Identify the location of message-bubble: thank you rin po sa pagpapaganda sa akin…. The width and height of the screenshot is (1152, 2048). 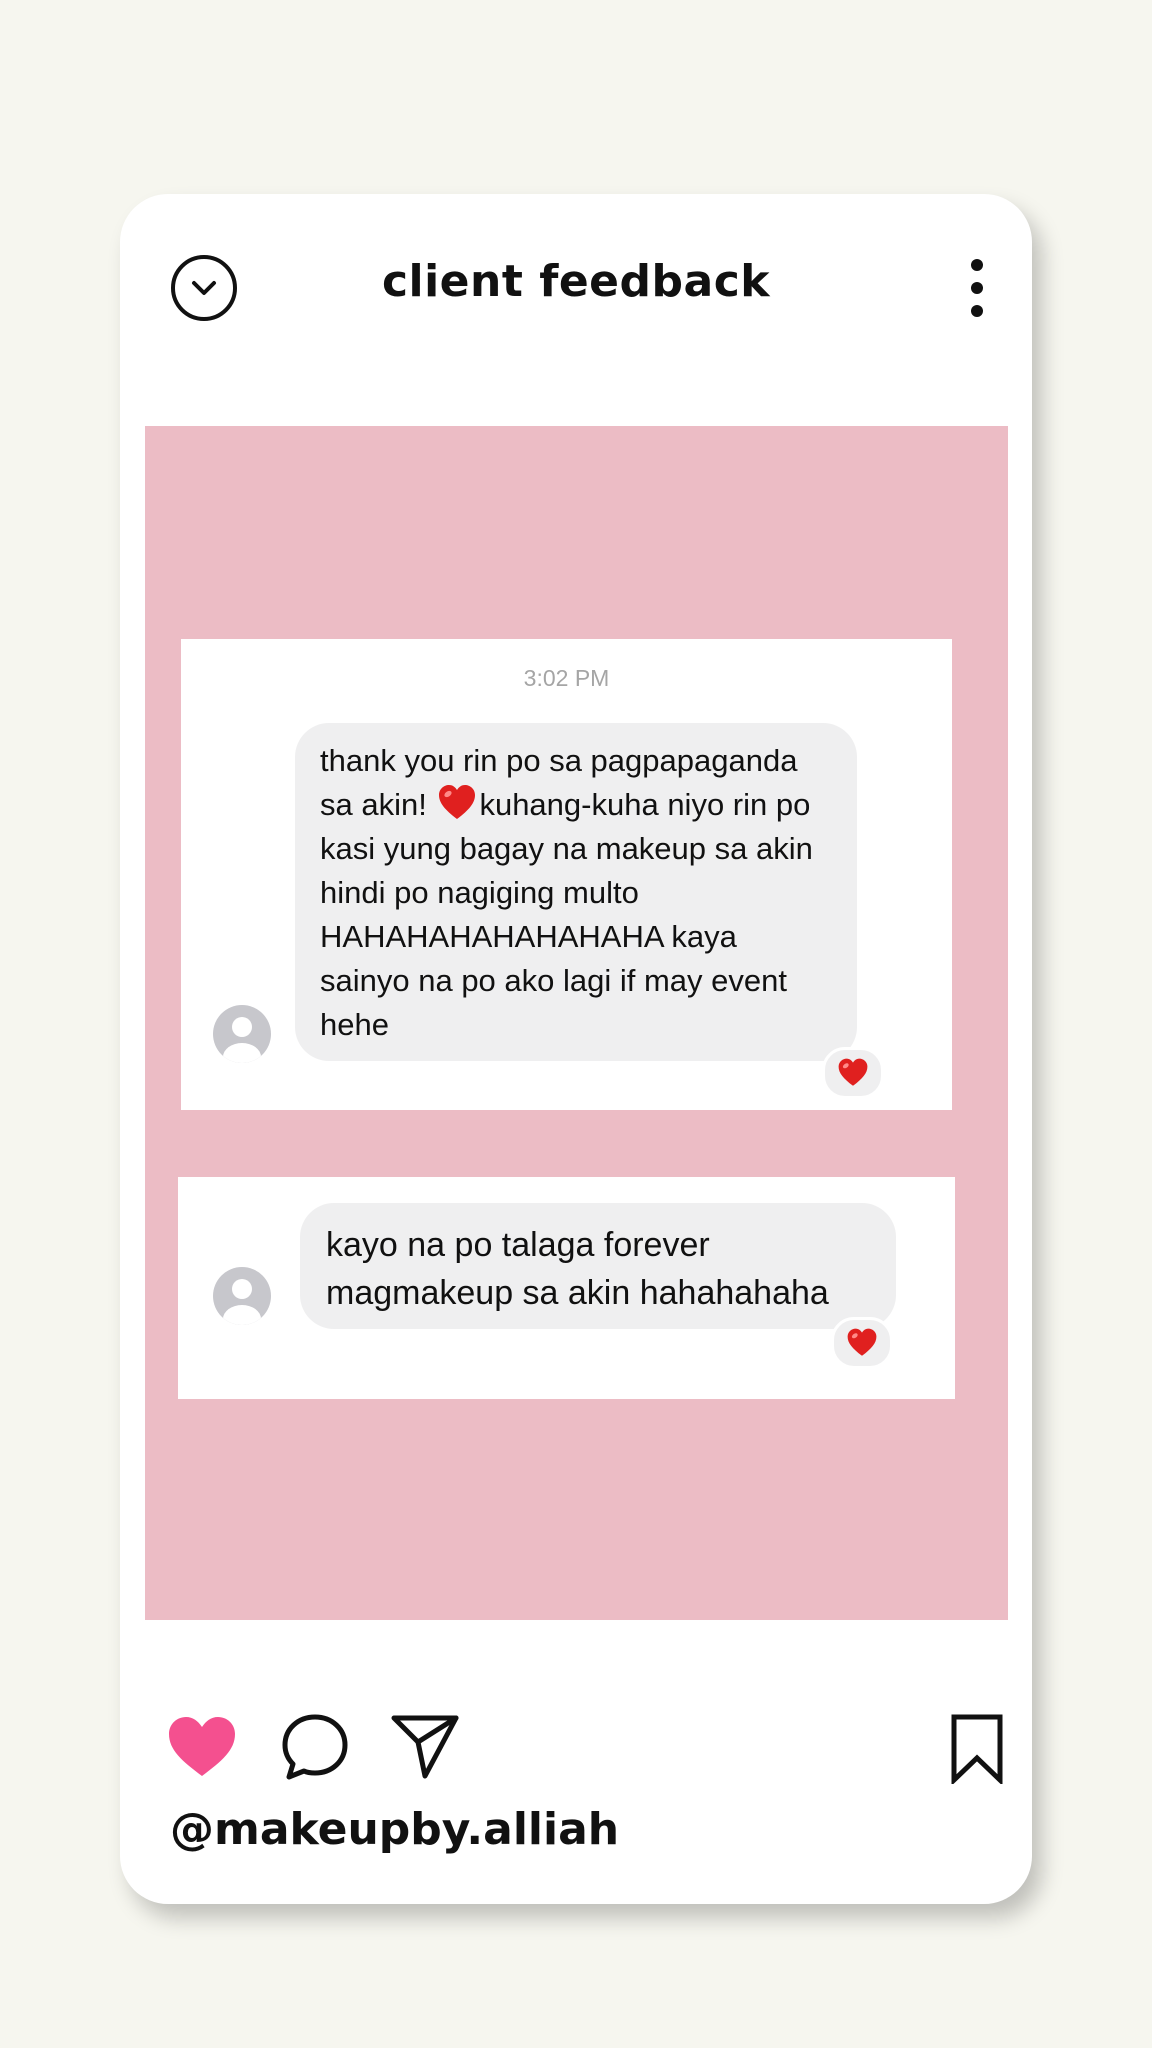
(576, 892).